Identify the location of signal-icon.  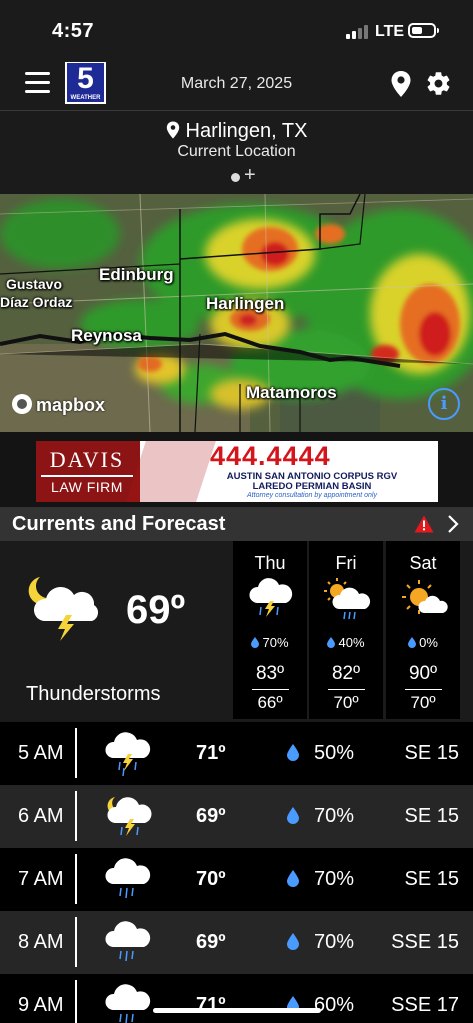
(358, 32).